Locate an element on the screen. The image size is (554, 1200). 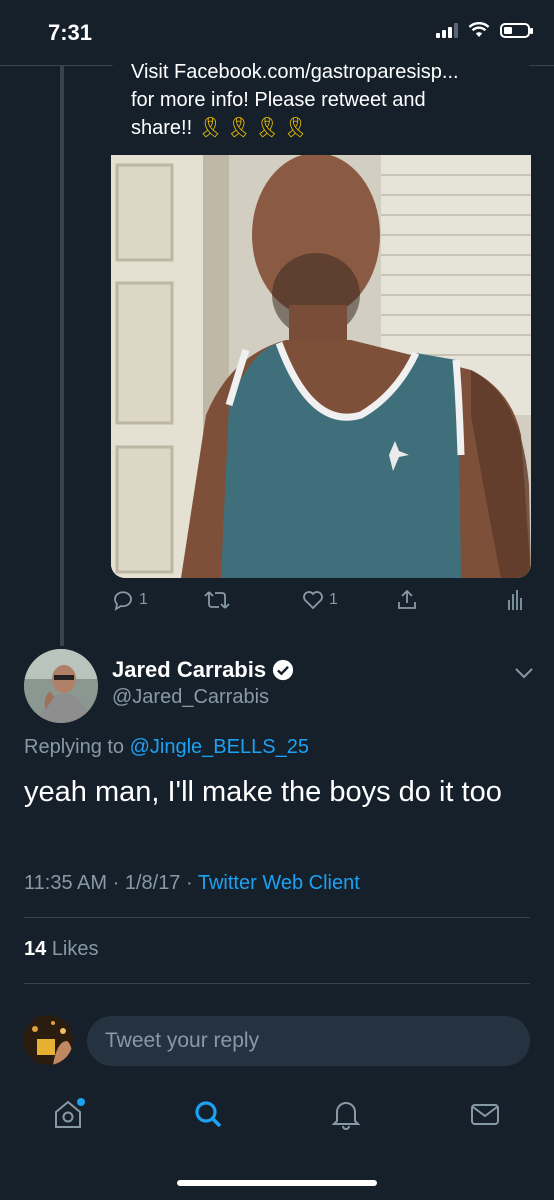
ribbon-emojis: 🎗🎗🎗🎗 is located at coordinates (254, 128).